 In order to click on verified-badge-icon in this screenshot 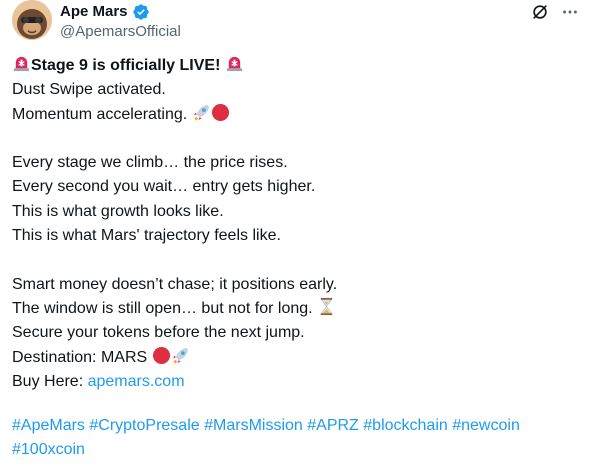, I will do `click(140, 12)`.